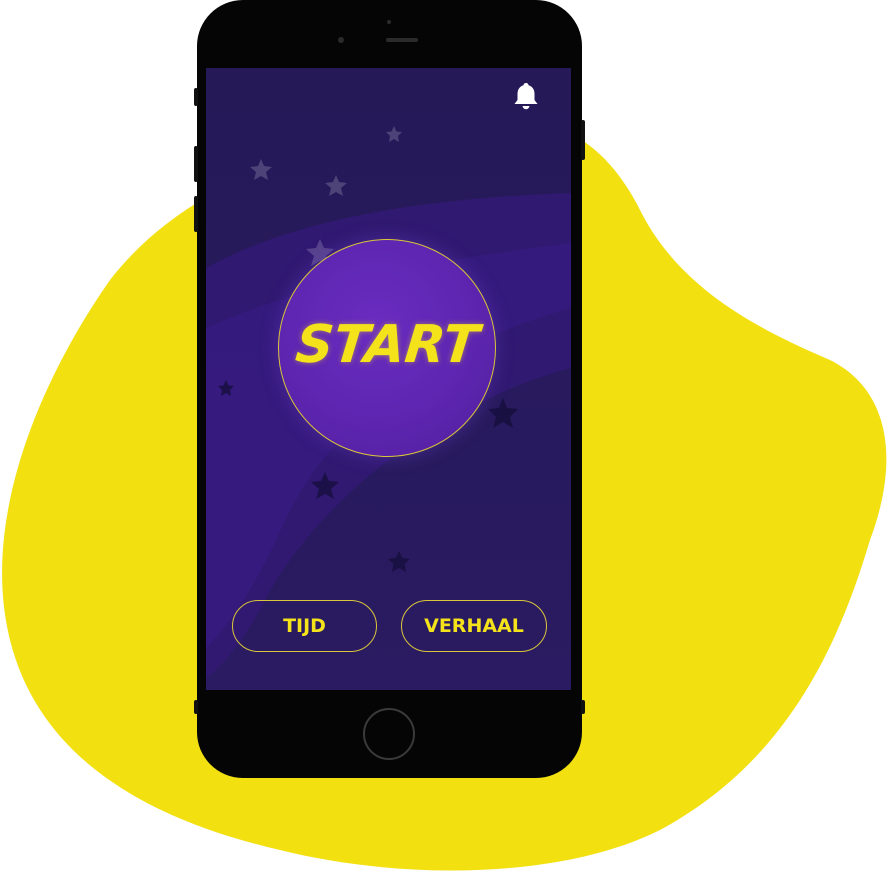 Image resolution: width=892 pixels, height=876 pixels. I want to click on start-button-label: START, so click(387, 345).